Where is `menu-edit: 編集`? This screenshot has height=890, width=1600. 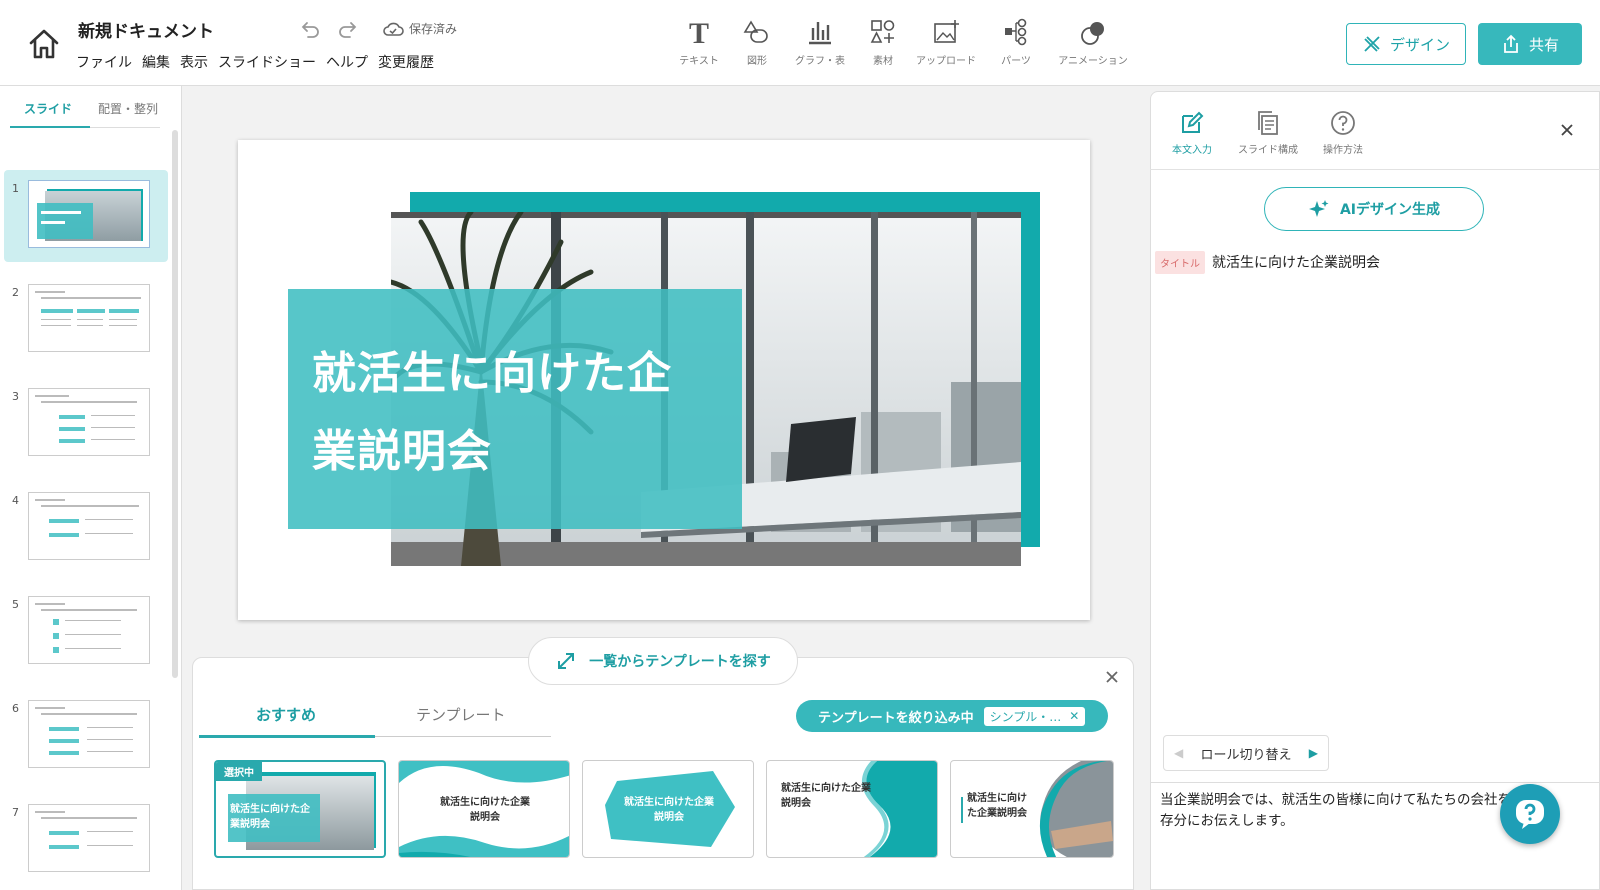
menu-edit: 編集 is located at coordinates (156, 62).